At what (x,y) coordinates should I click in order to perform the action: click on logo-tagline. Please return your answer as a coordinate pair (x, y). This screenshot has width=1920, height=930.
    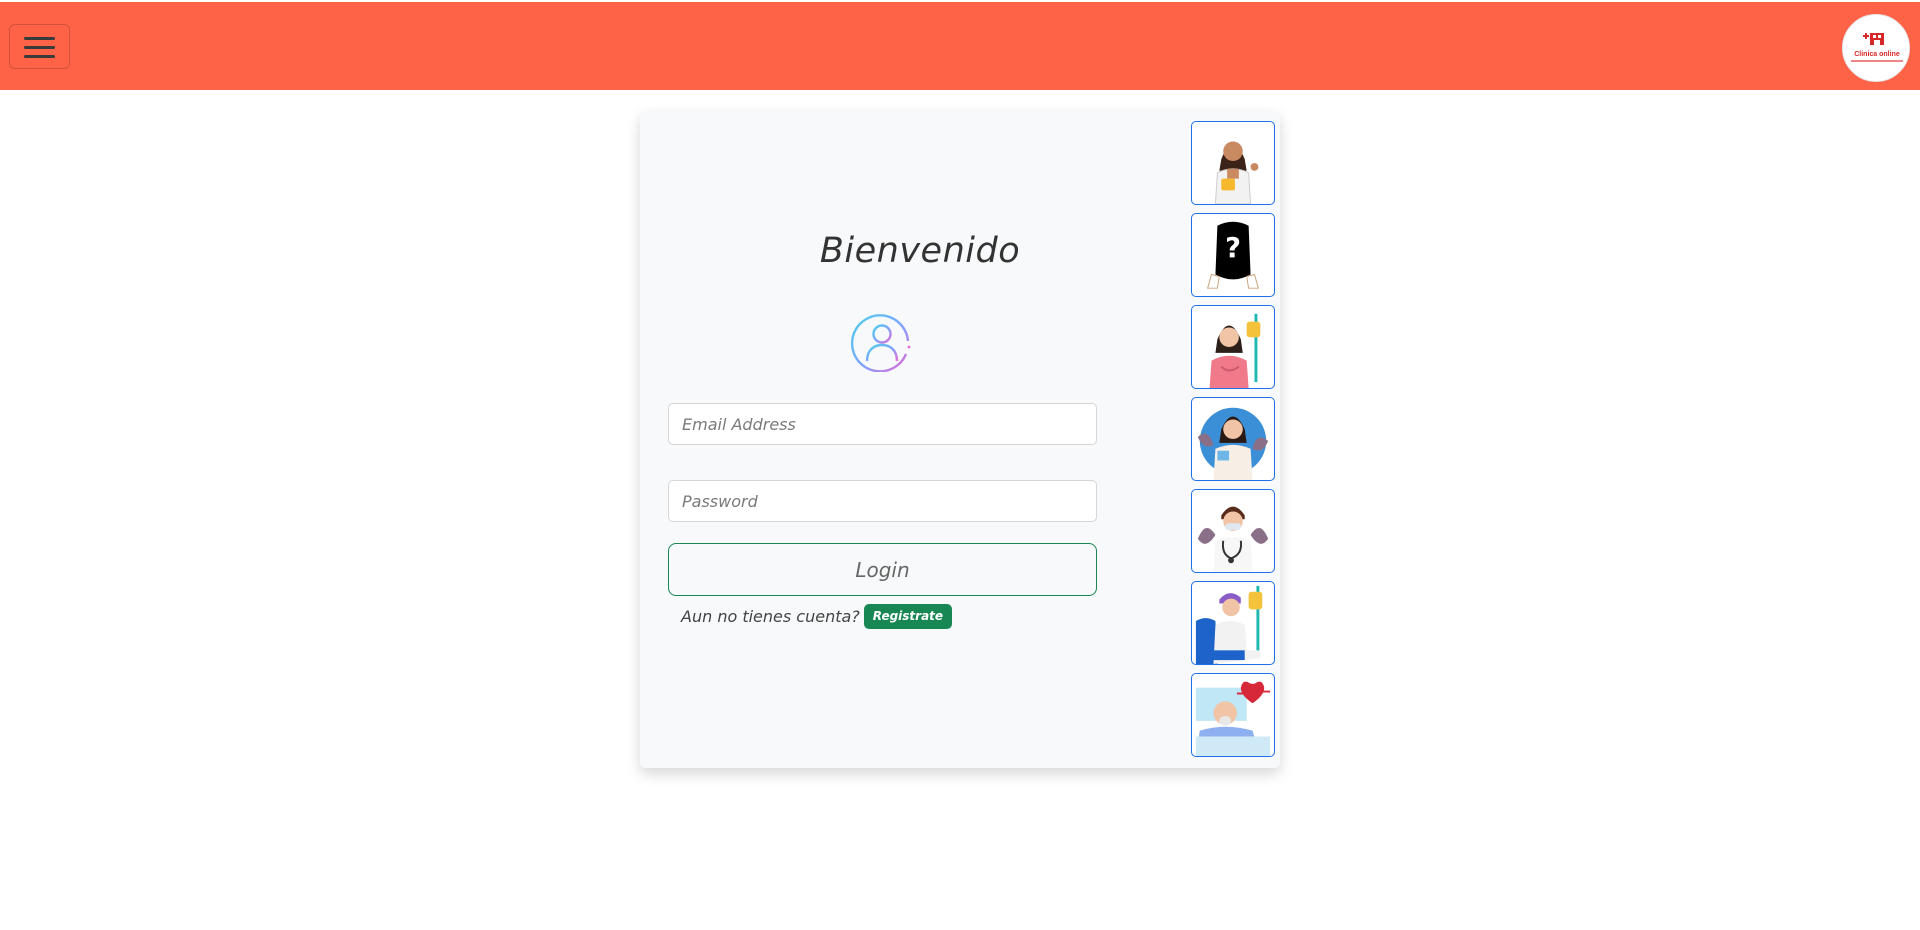
    Looking at the image, I should click on (1877, 61).